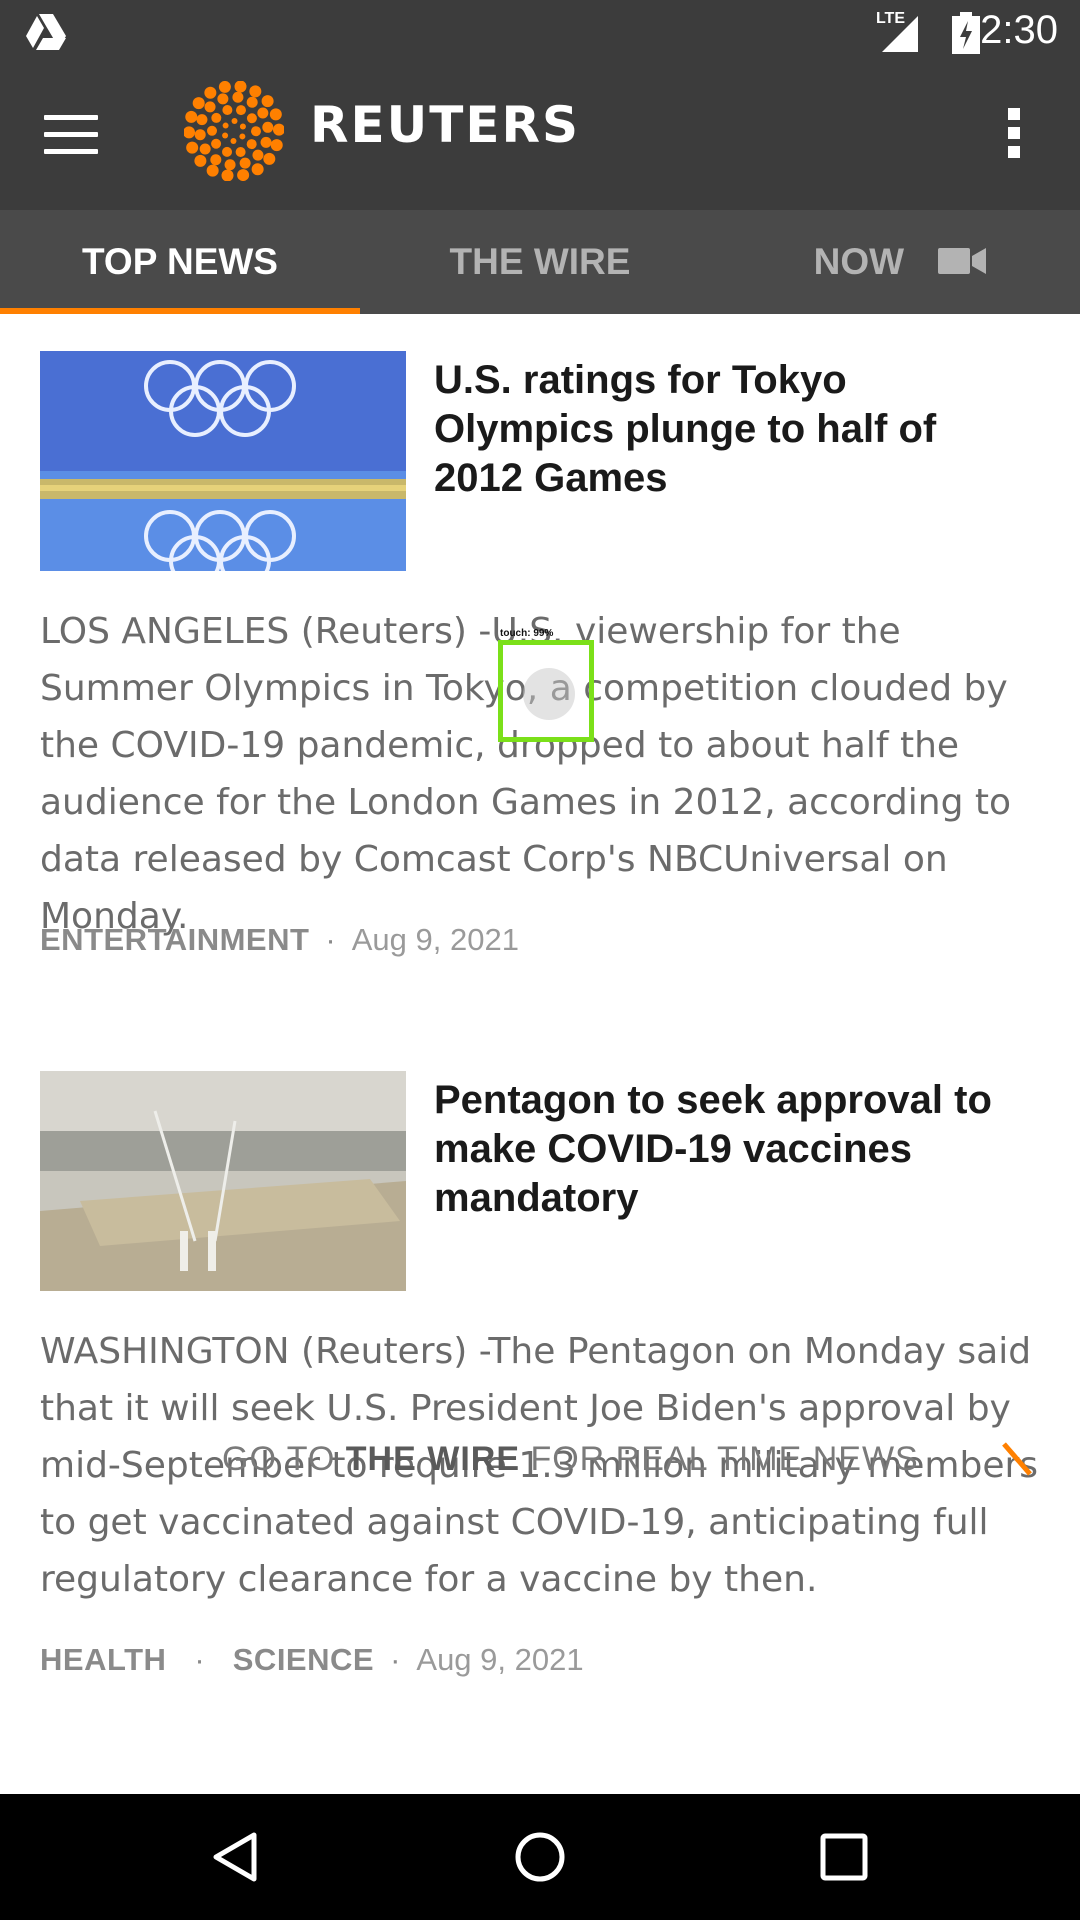 The image size is (1080, 1920). What do you see at coordinates (966, 33) in the screenshot?
I see `battery-charging-icon` at bounding box center [966, 33].